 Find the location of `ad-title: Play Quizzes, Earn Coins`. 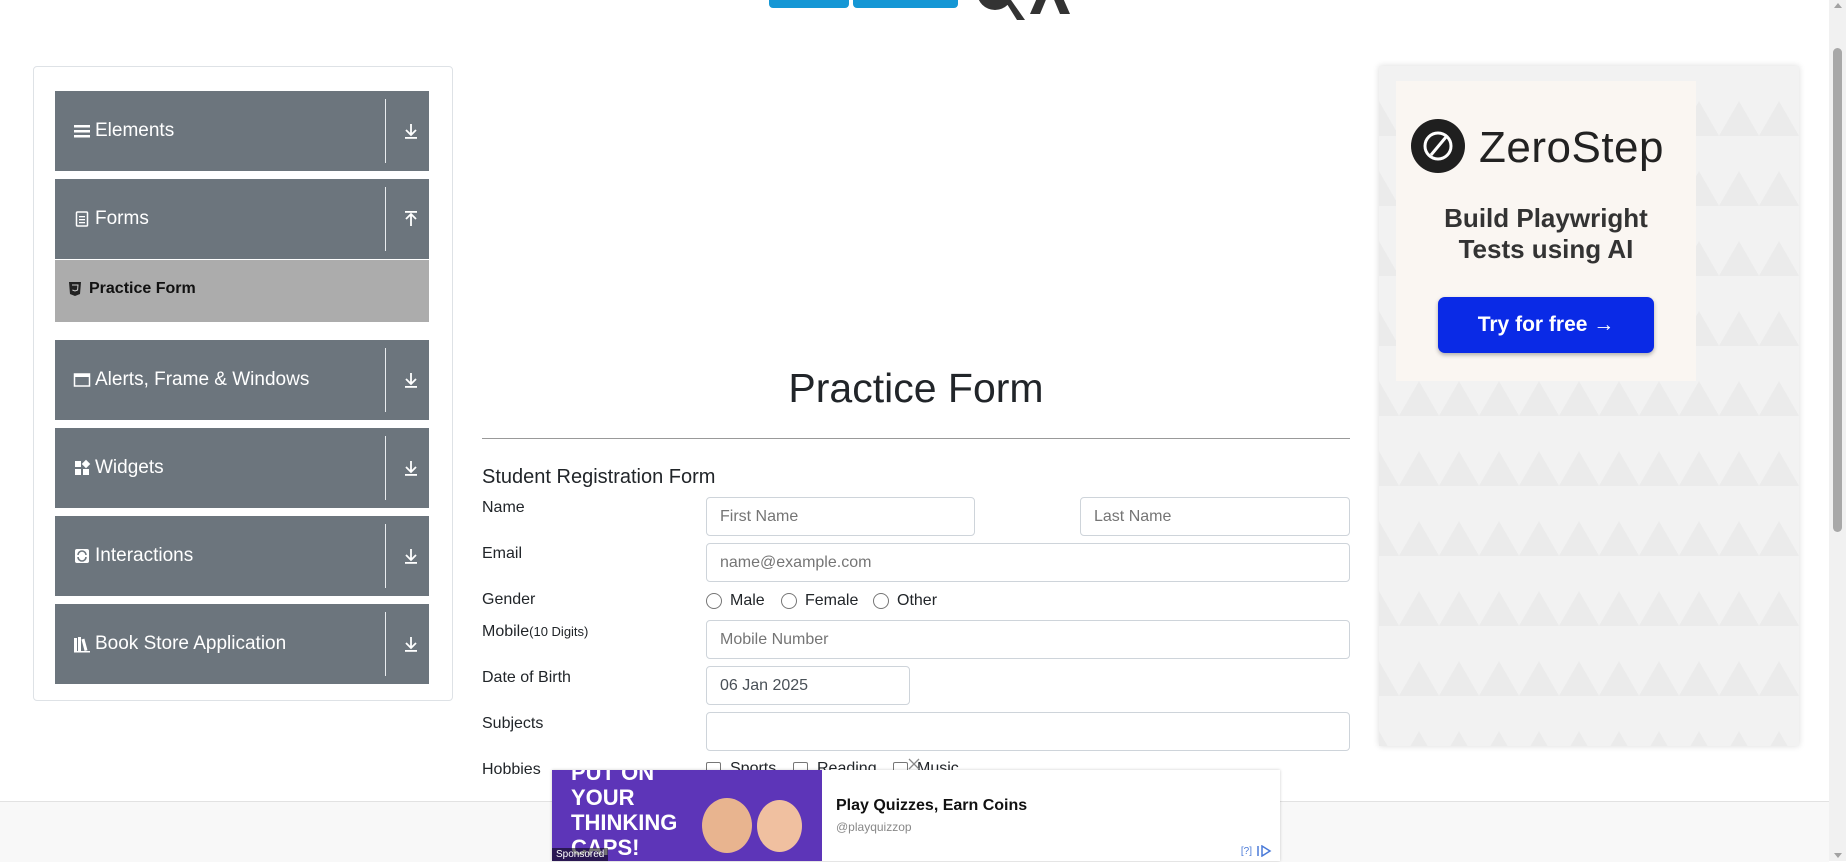

ad-title: Play Quizzes, Earn Coins is located at coordinates (931, 806).